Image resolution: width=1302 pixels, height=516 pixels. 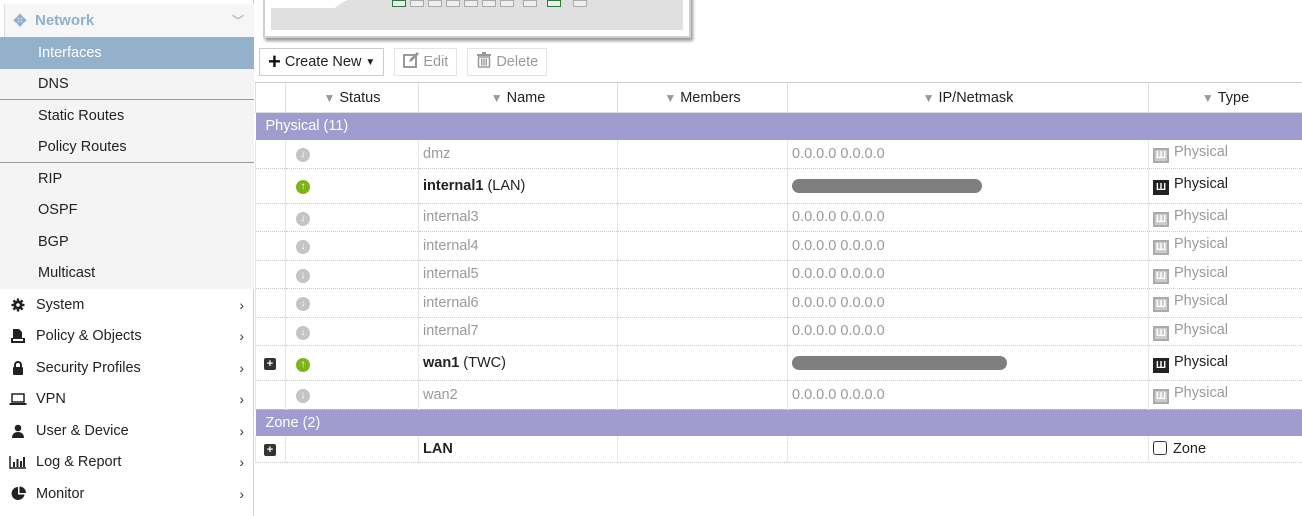 What do you see at coordinates (81, 115) in the screenshot?
I see `sidebar-subitem-label: Static Routes` at bounding box center [81, 115].